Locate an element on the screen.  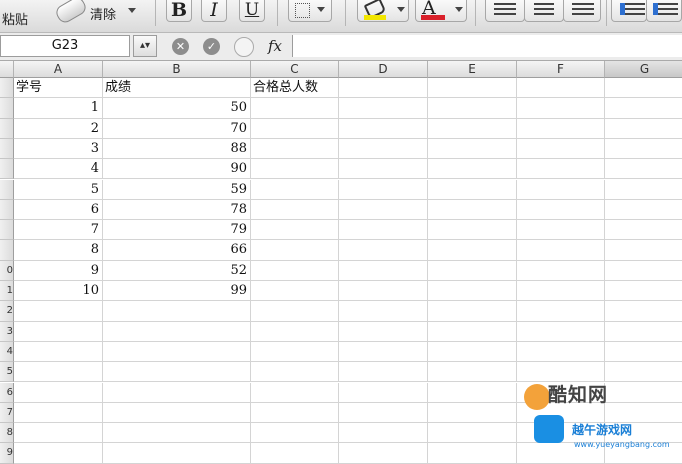
italic-button: I is located at coordinates (214, 11).